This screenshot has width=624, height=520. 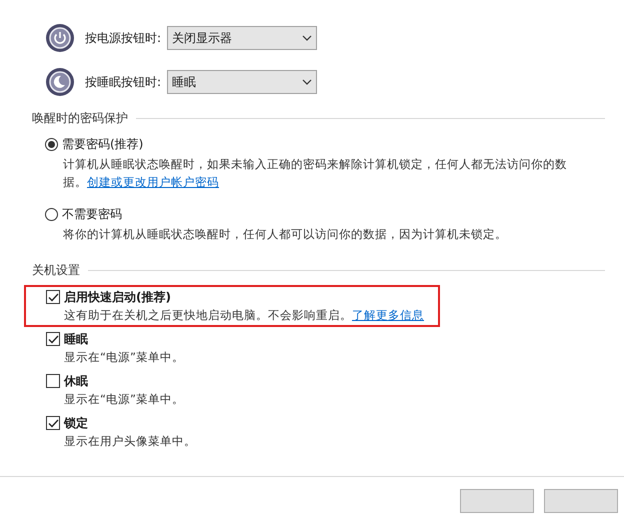 I want to click on option-label: 睡眠, so click(x=76, y=339).